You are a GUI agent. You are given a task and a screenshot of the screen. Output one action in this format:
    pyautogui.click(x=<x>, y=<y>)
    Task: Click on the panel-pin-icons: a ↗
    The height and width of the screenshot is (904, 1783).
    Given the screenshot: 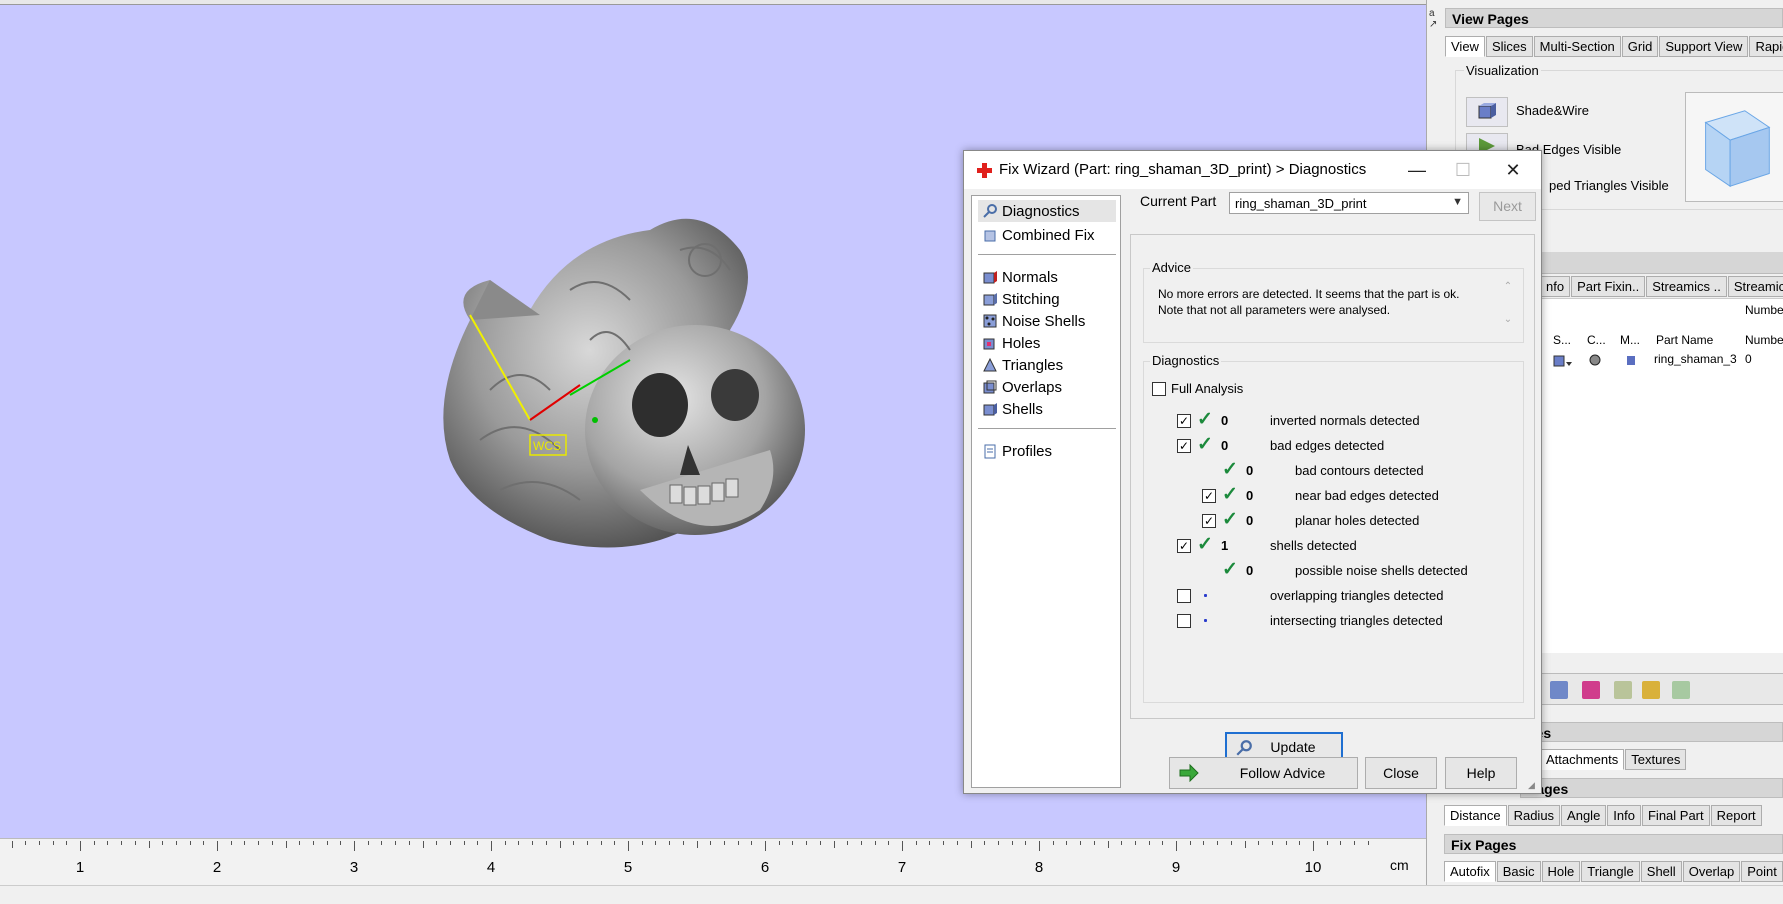 What is the action you would take?
    pyautogui.click(x=1436, y=26)
    